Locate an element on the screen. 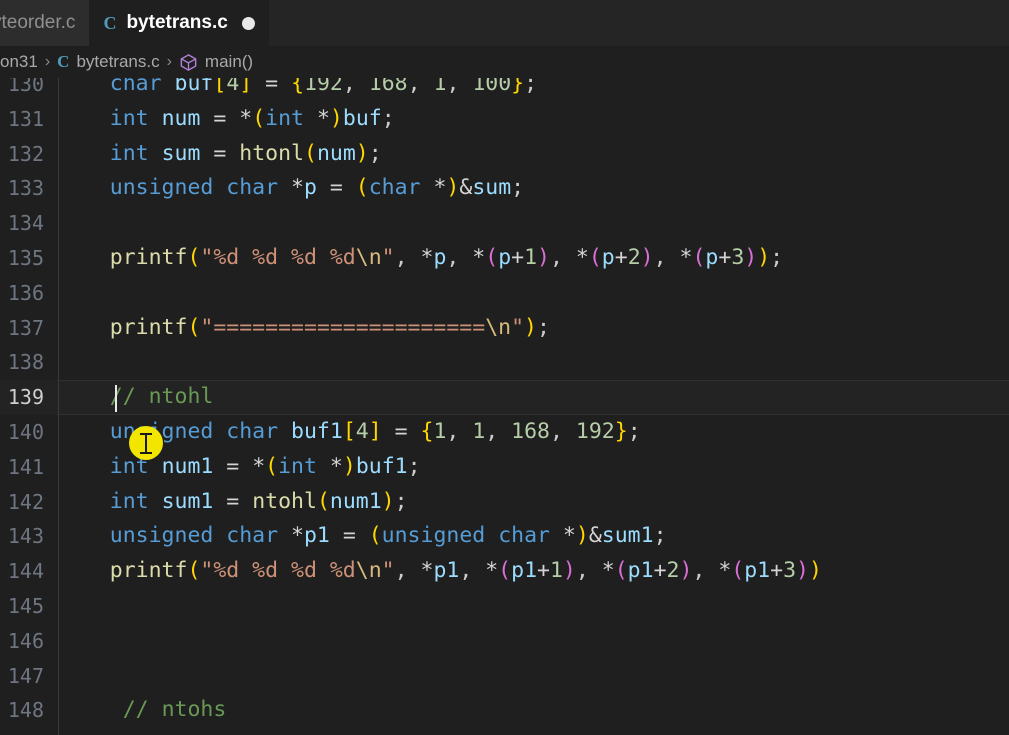  code-token: buf is located at coordinates (194, 87).